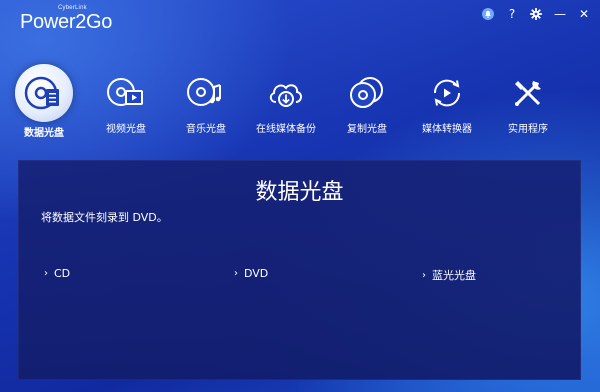 This screenshot has height=392, width=600. What do you see at coordinates (104, 217) in the screenshot?
I see `page-description: 将数据文件刻录到 DVD。` at bounding box center [104, 217].